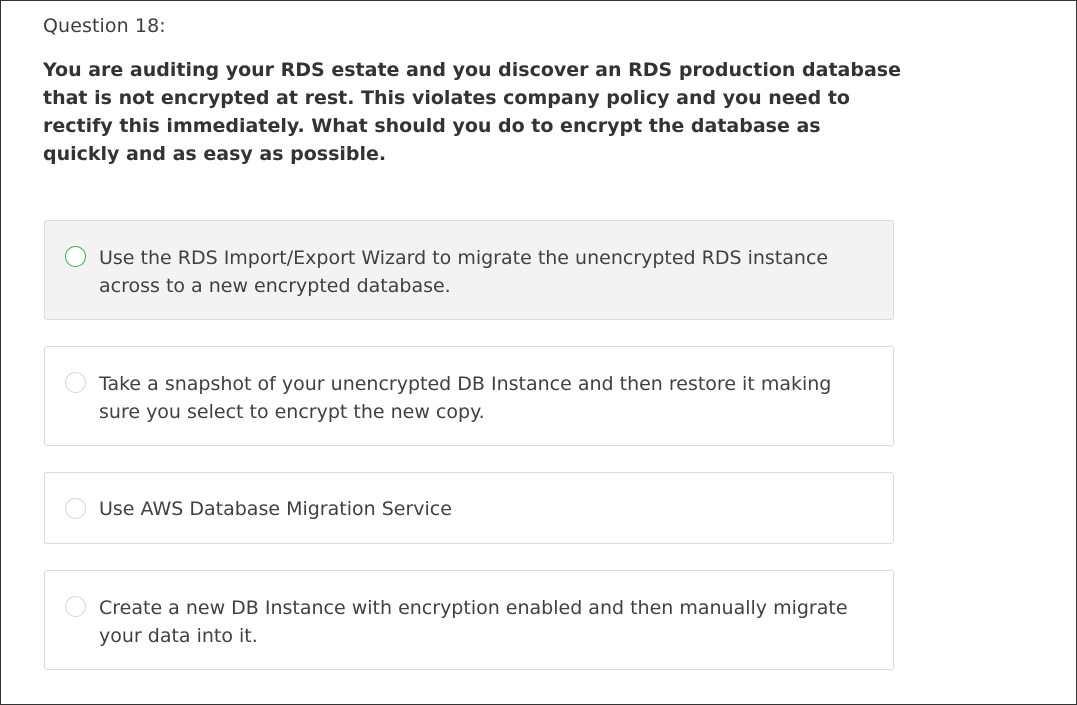  What do you see at coordinates (275, 509) in the screenshot?
I see `answer-option-label: Use AWS Database Migration Service` at bounding box center [275, 509].